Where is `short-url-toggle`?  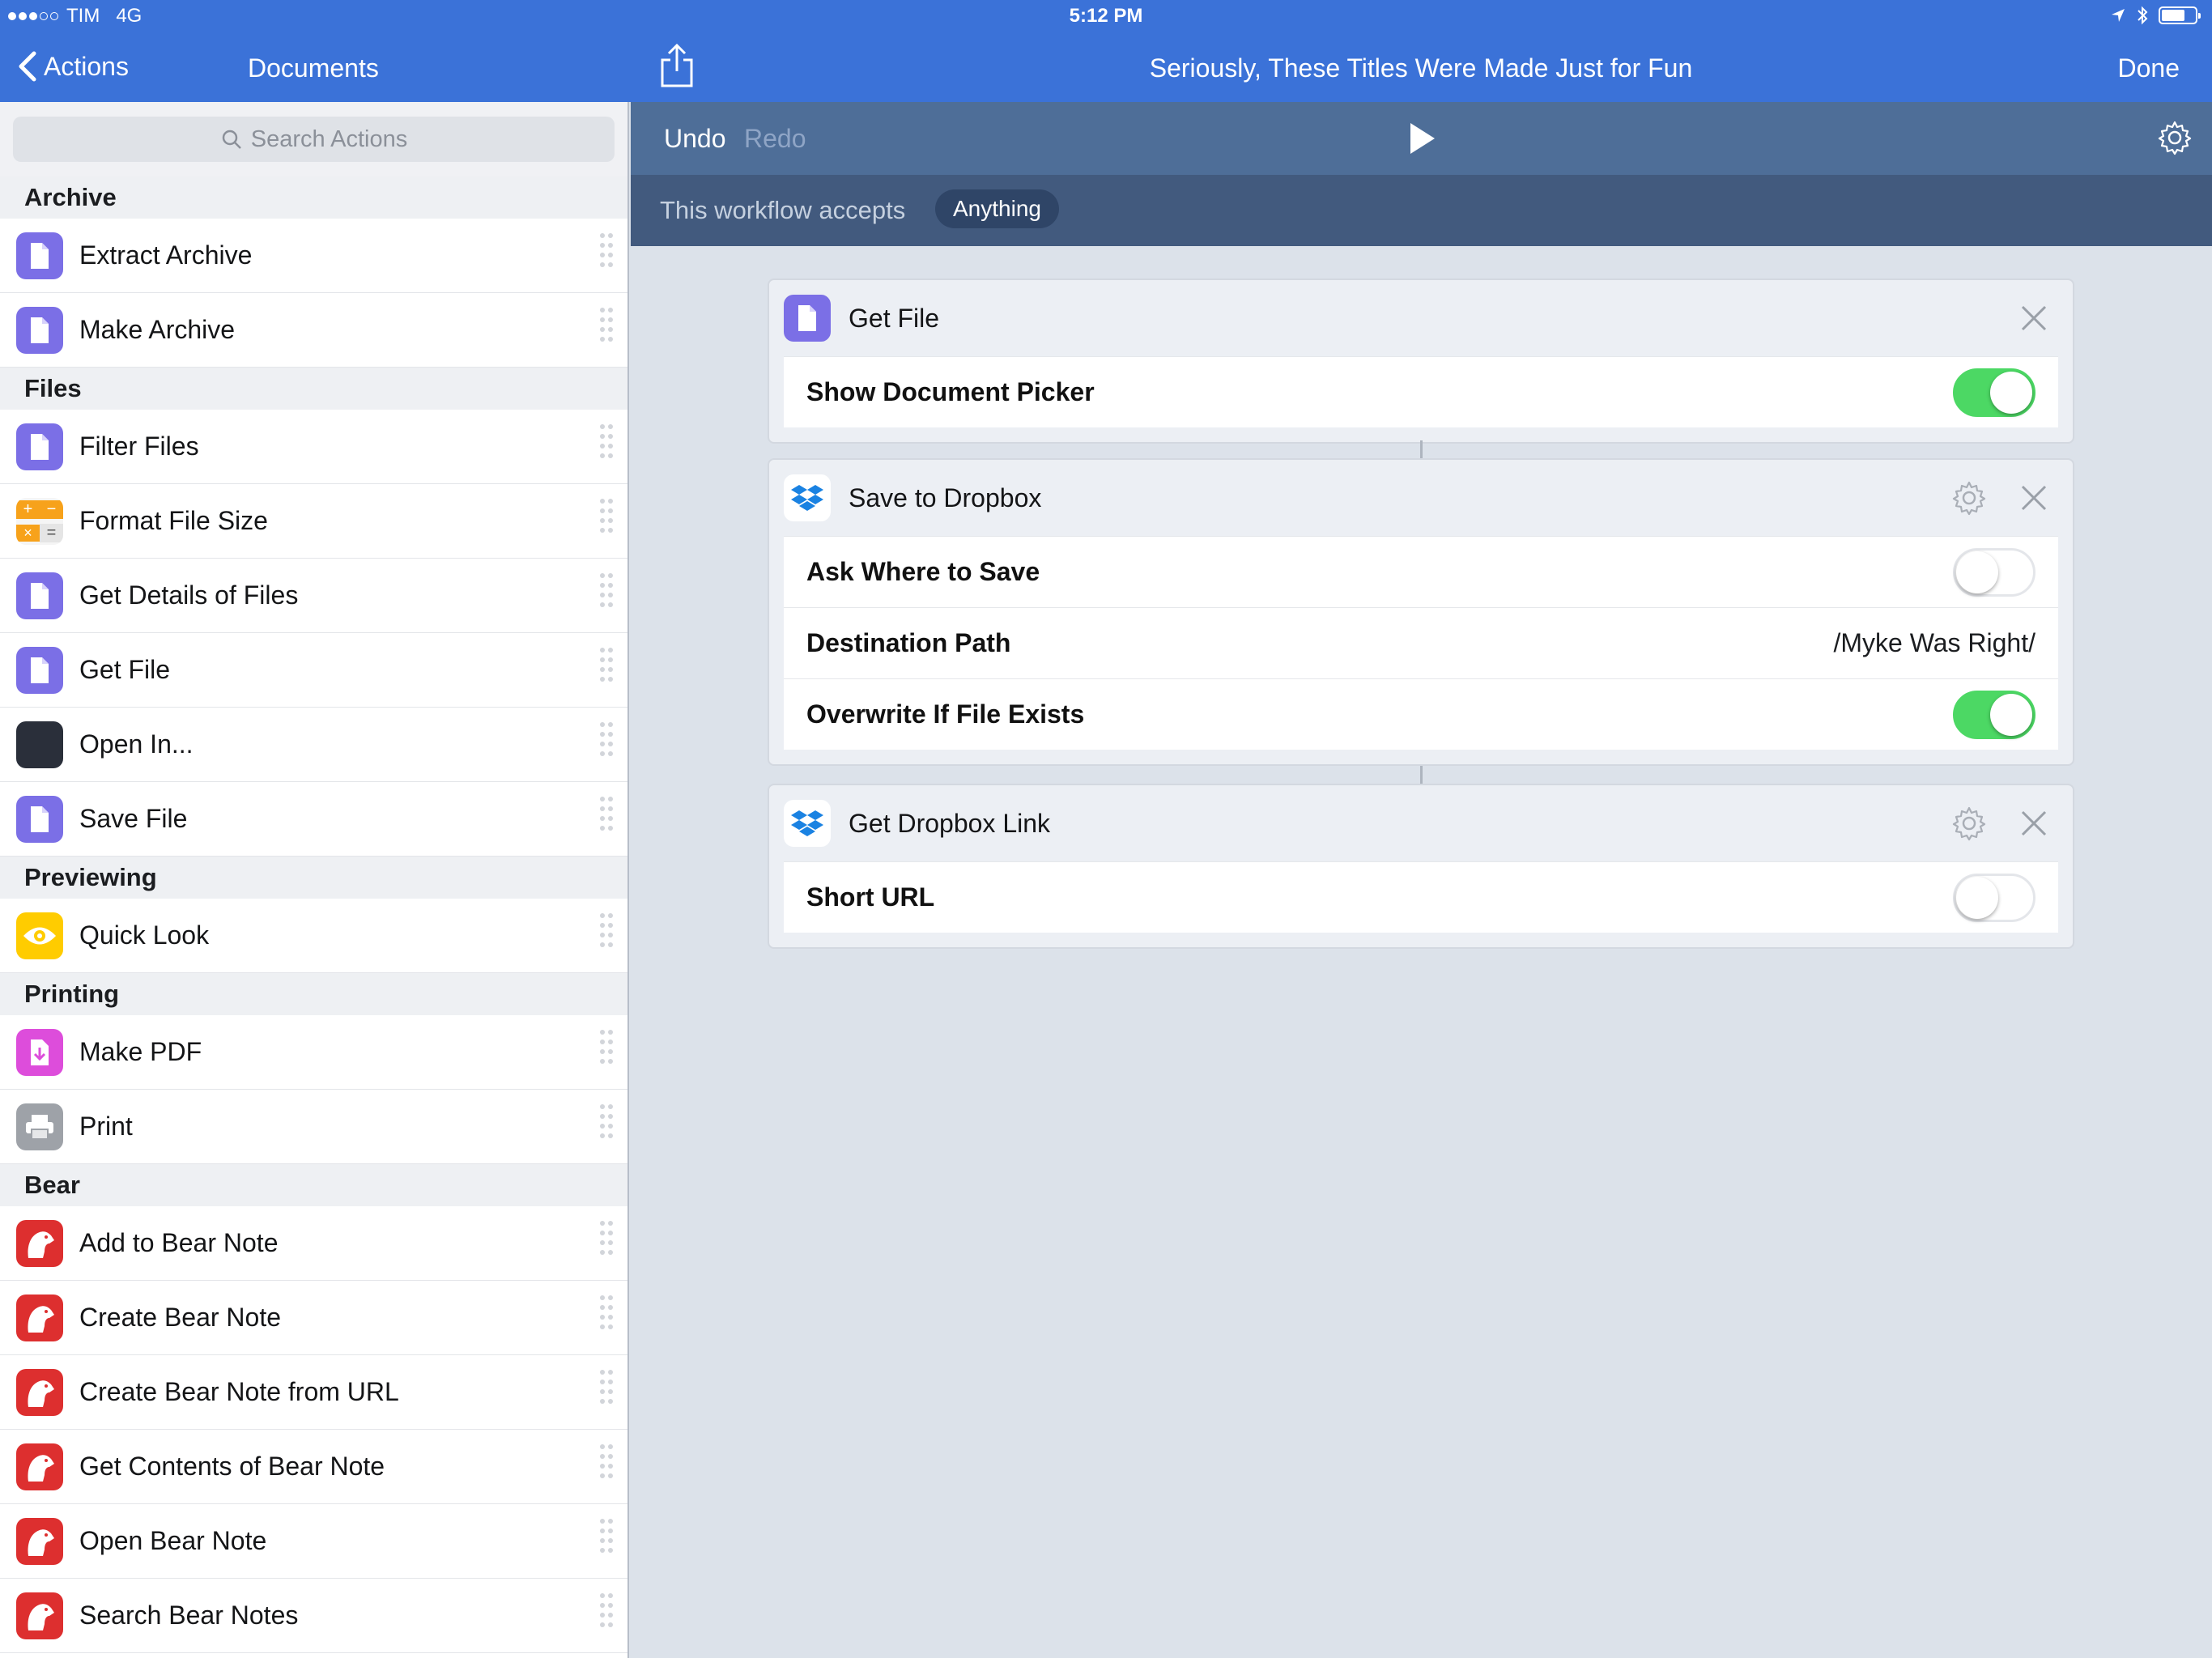
short-url-toggle is located at coordinates (1994, 898).